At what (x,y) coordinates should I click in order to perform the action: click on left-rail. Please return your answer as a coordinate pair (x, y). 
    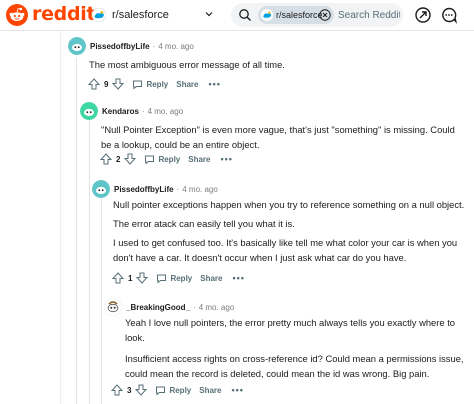
    Looking at the image, I should click on (30, 217).